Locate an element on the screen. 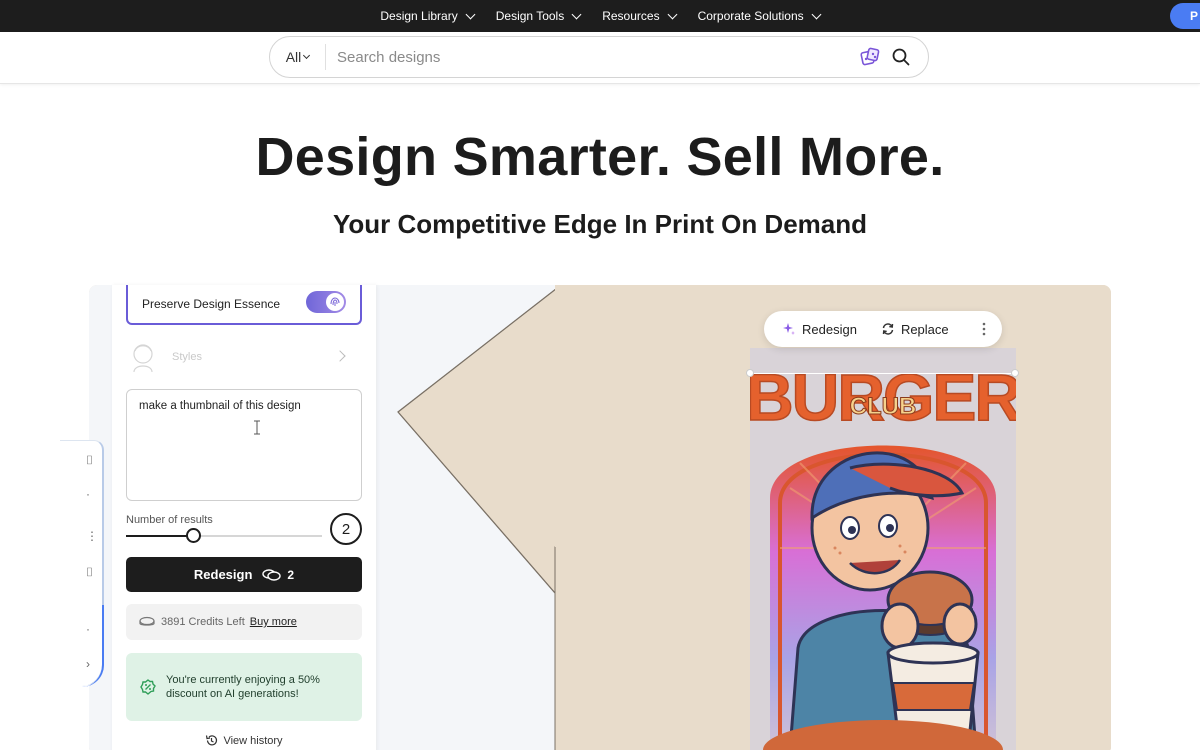 This screenshot has width=1200, height=750. discount-badge-icon is located at coordinates (148, 687).